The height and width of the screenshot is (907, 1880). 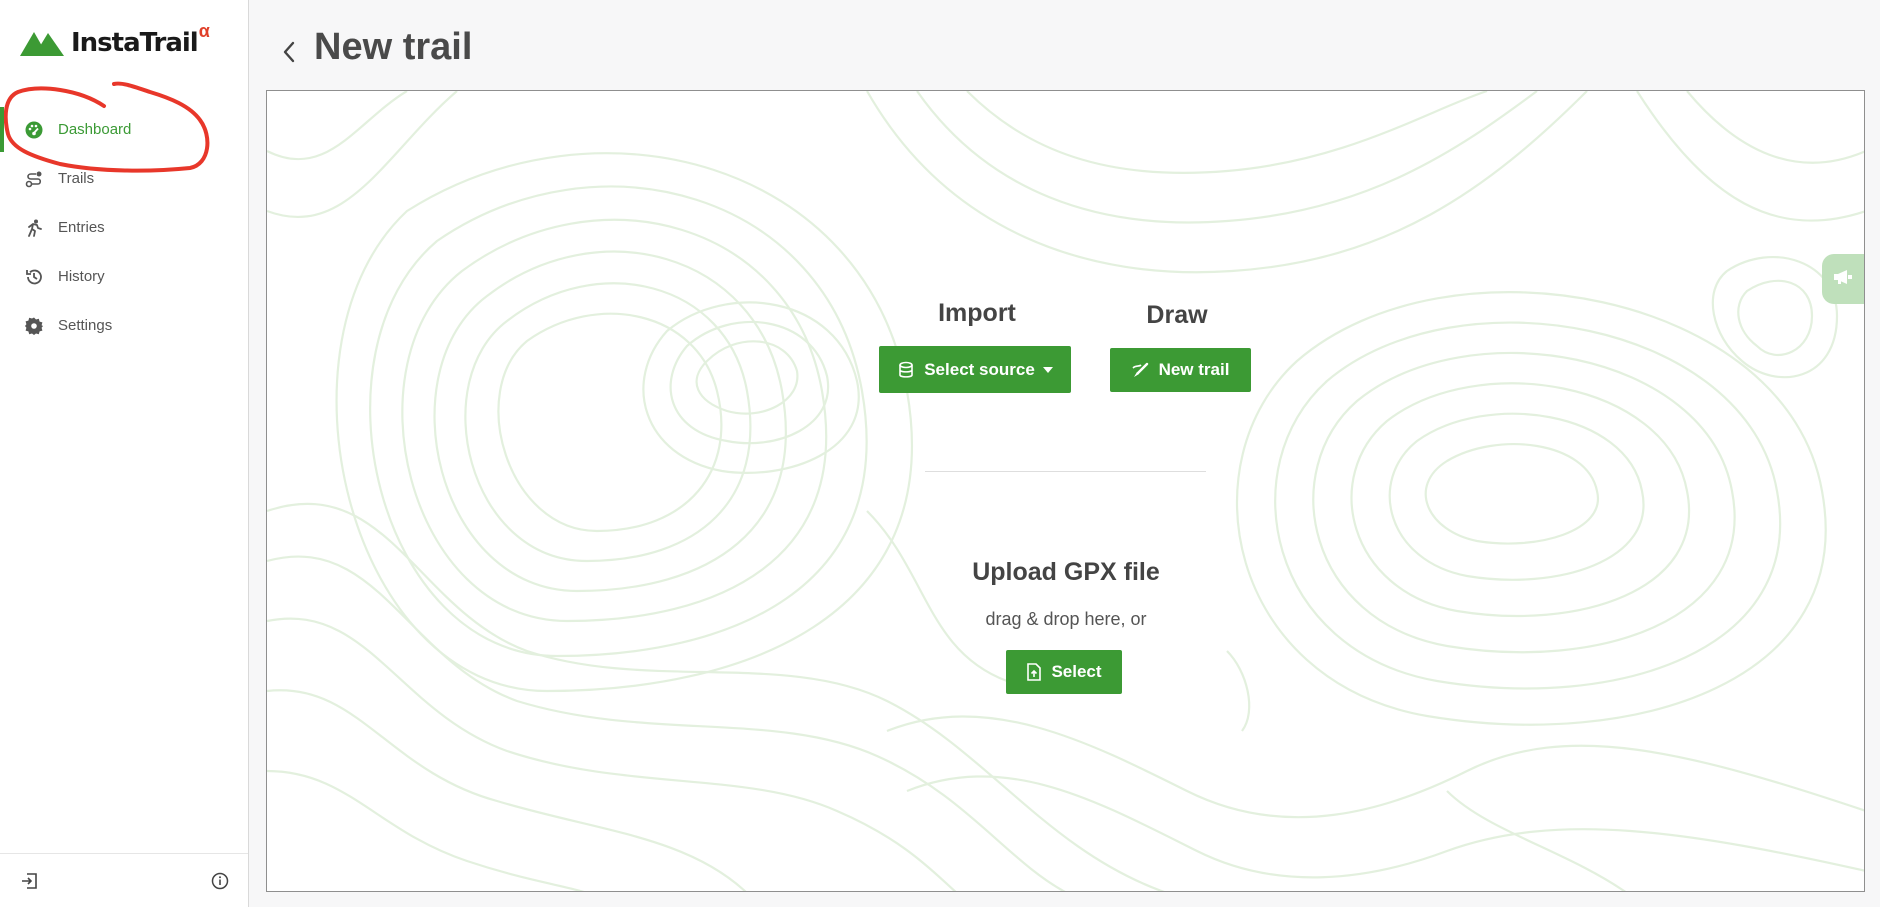 I want to click on select-source-button: Select source, so click(x=975, y=369).